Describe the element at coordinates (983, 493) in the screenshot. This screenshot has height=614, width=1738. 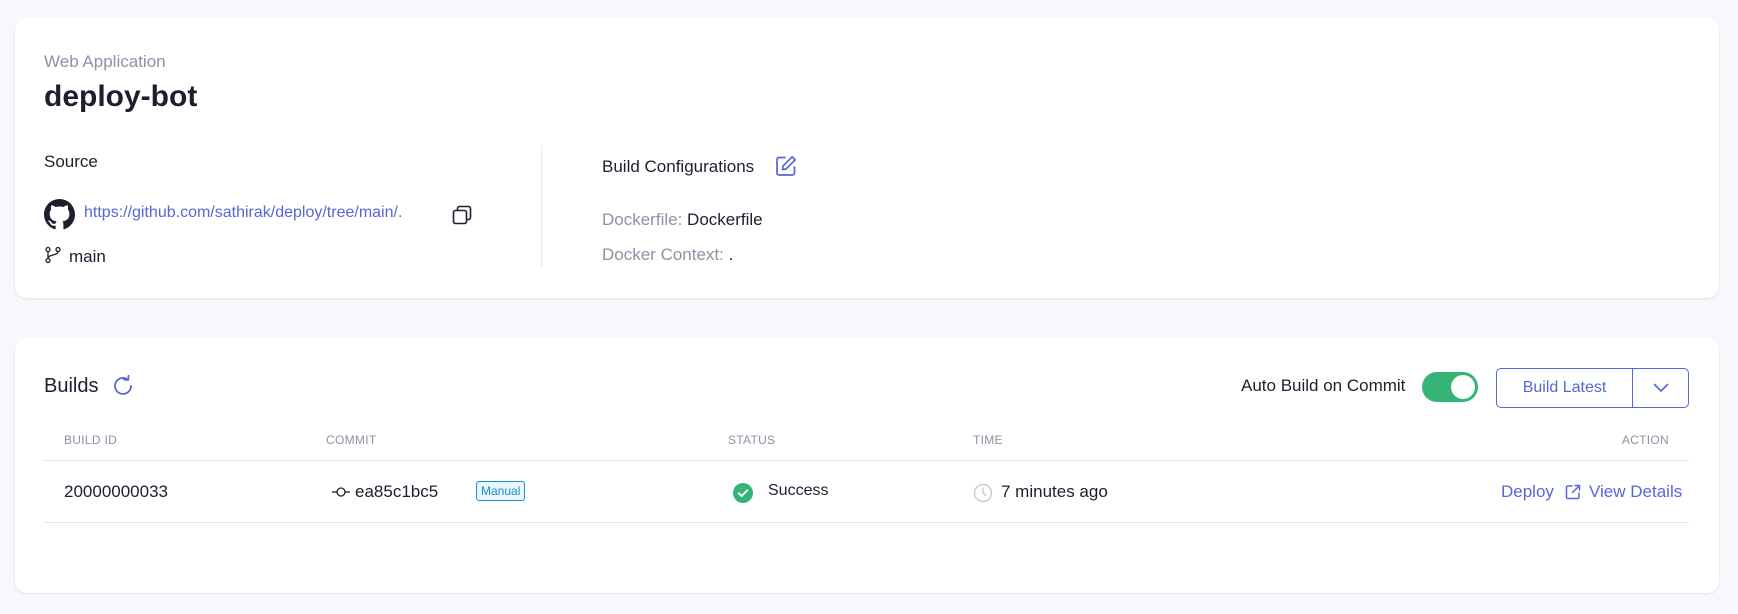
I see `clock-icon` at that location.